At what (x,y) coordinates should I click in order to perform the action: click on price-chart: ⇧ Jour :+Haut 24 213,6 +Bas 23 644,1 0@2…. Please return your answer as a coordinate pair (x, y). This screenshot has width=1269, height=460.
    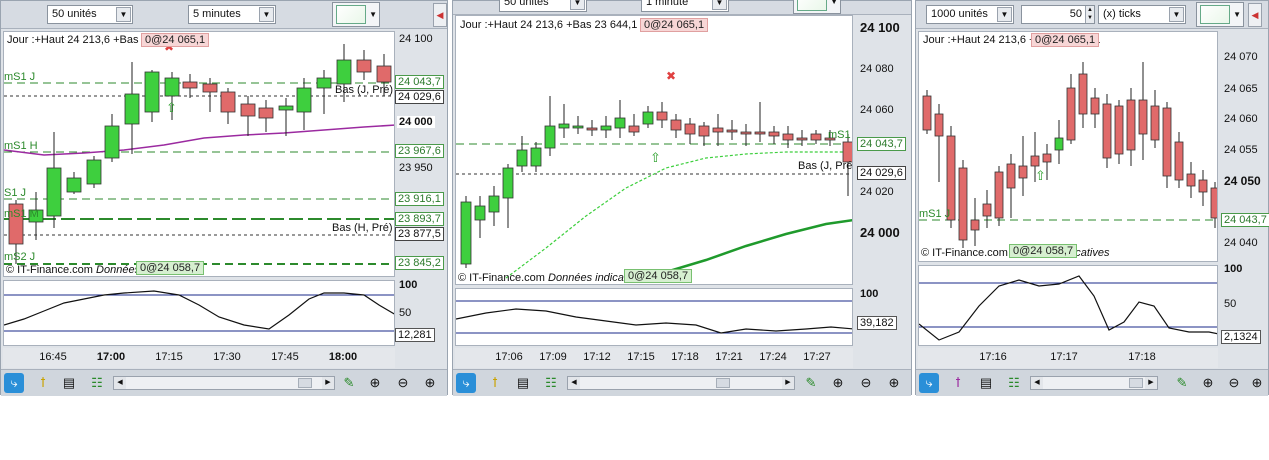
    Looking at the image, I should click on (1068, 146).